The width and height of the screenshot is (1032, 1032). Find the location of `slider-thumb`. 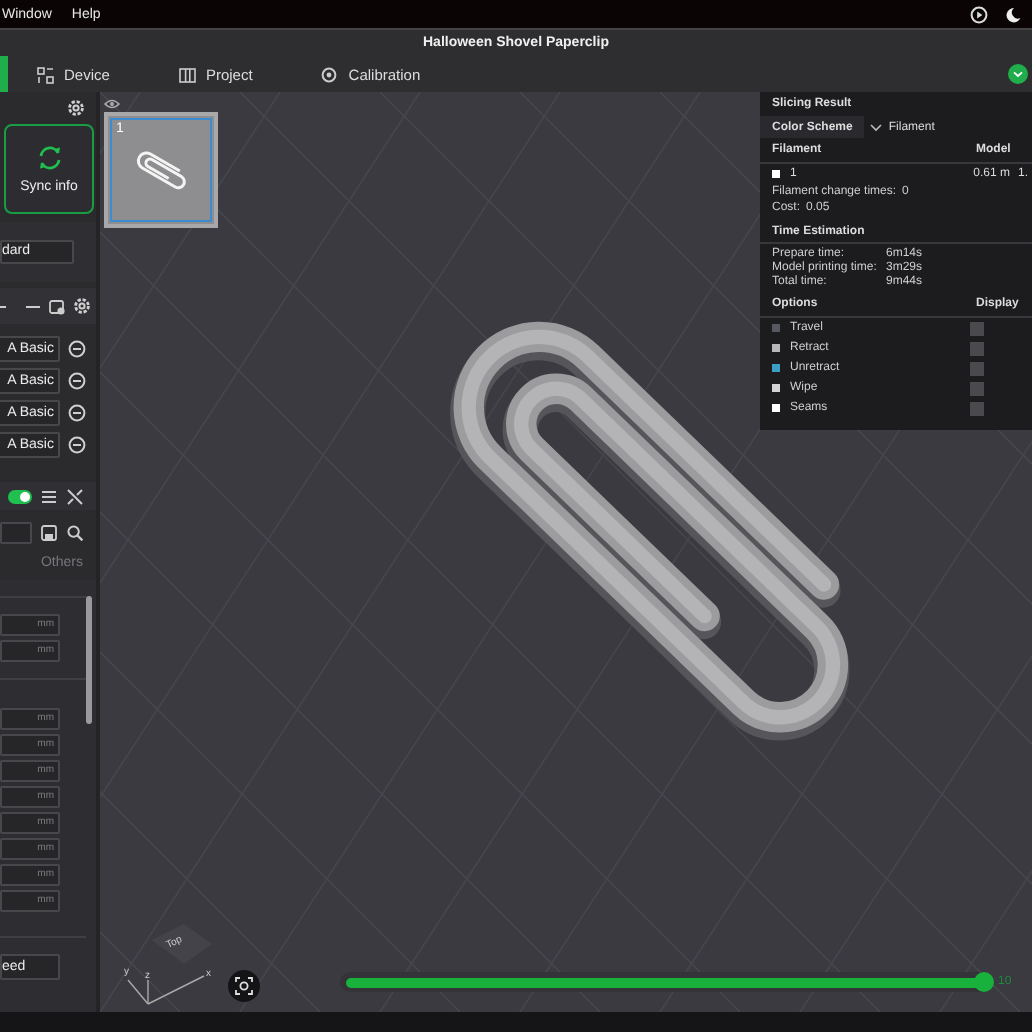

slider-thumb is located at coordinates (984, 982).